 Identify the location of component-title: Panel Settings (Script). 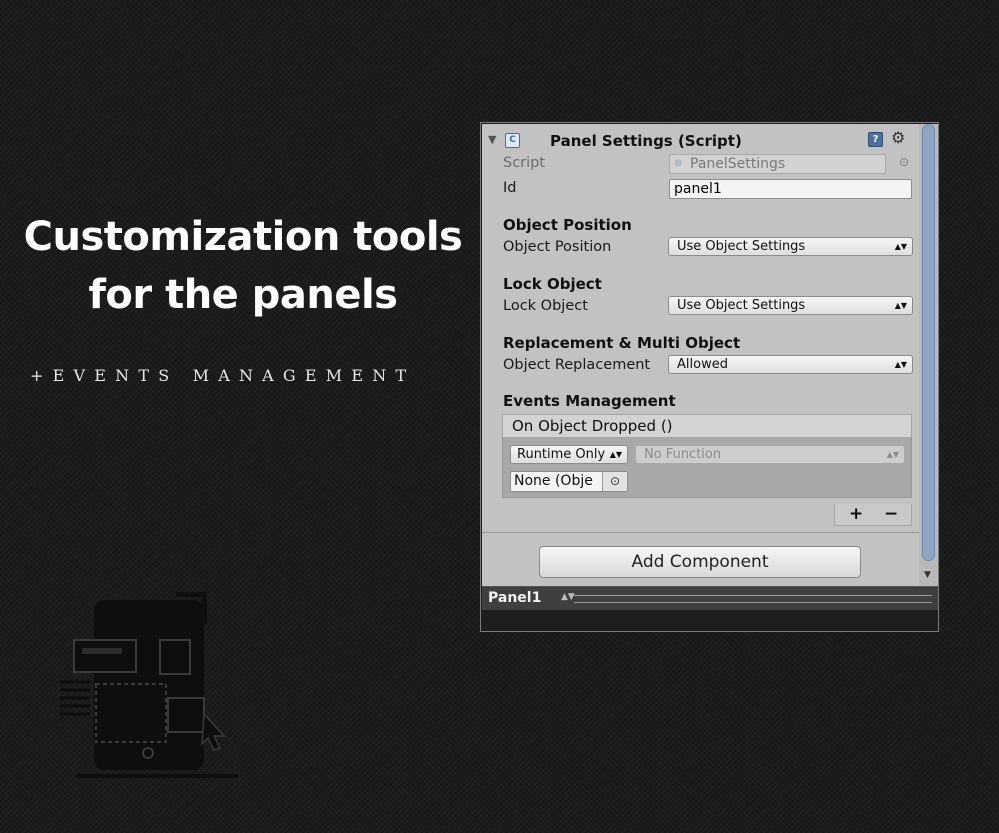
(646, 141).